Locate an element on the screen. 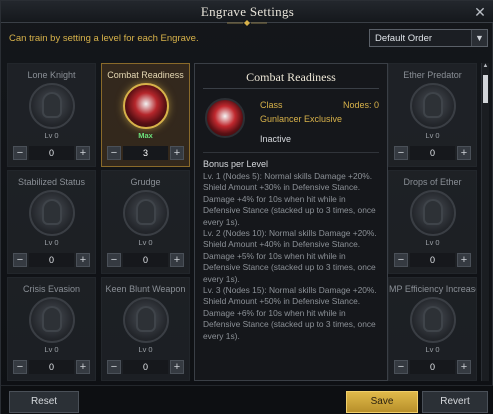  engrave-name: MP Efficiency Increase is located at coordinates (432, 289).